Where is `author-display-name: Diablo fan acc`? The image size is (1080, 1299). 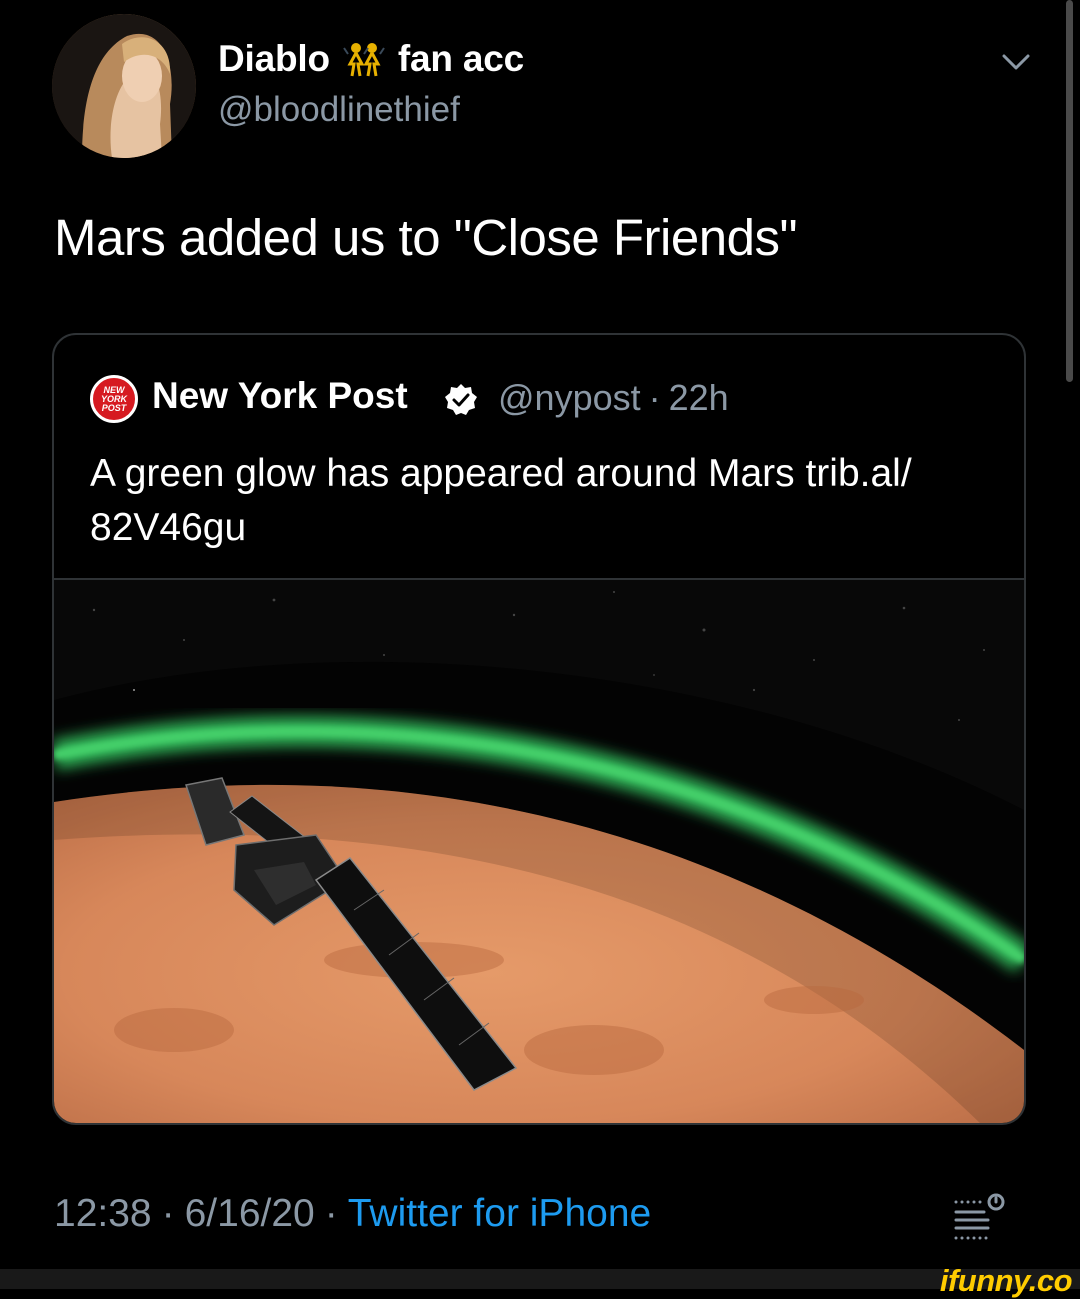 author-display-name: Diablo fan acc is located at coordinates (371, 59).